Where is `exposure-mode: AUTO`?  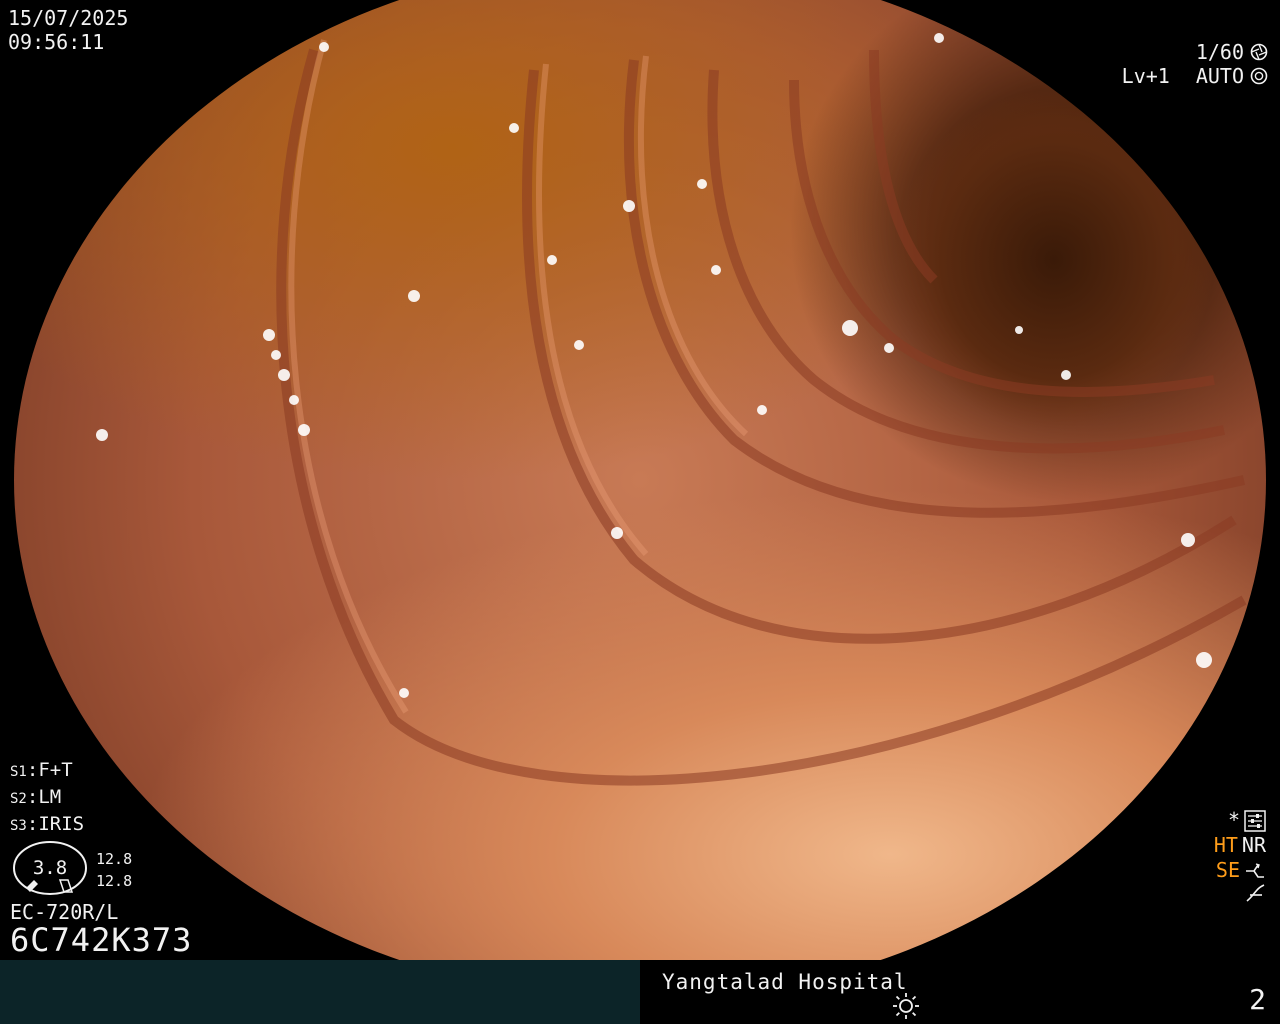
exposure-mode: AUTO is located at coordinates (1219, 76).